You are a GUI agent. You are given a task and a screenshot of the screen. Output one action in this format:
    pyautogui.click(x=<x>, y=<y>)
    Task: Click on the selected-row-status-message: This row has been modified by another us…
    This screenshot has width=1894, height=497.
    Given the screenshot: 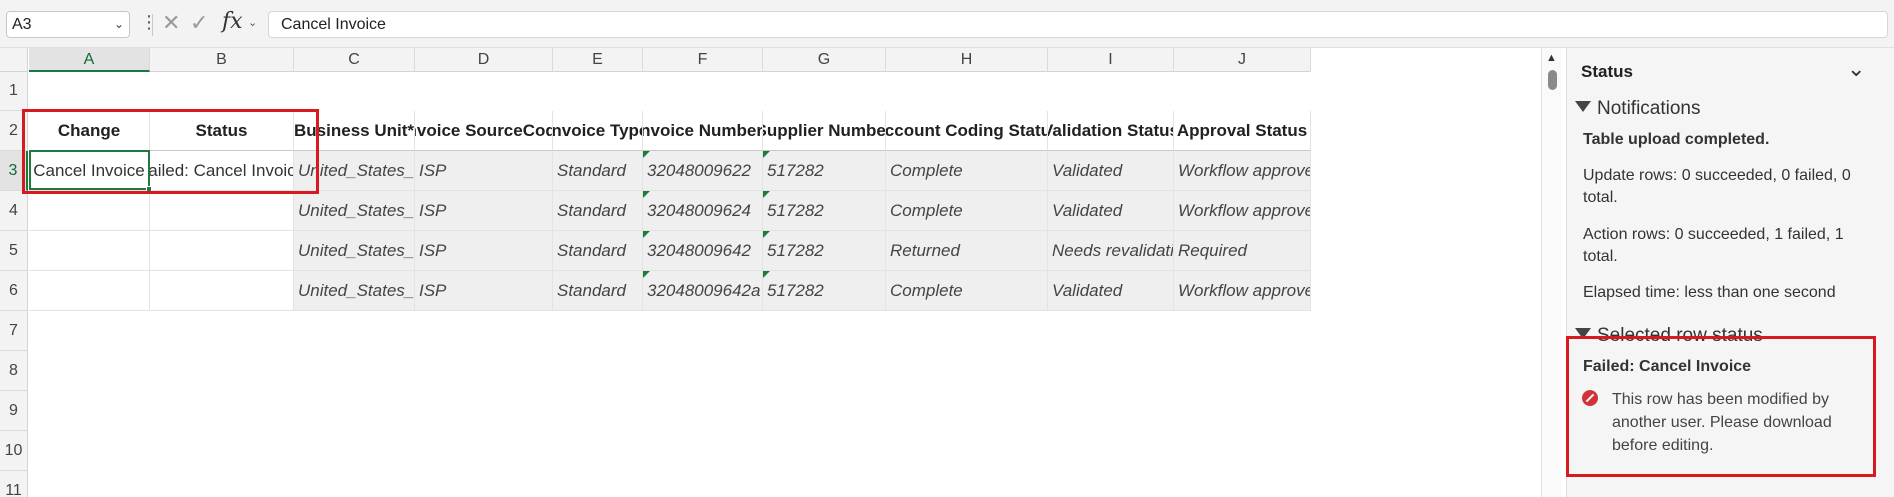 What is the action you would take?
    pyautogui.click(x=1722, y=422)
    